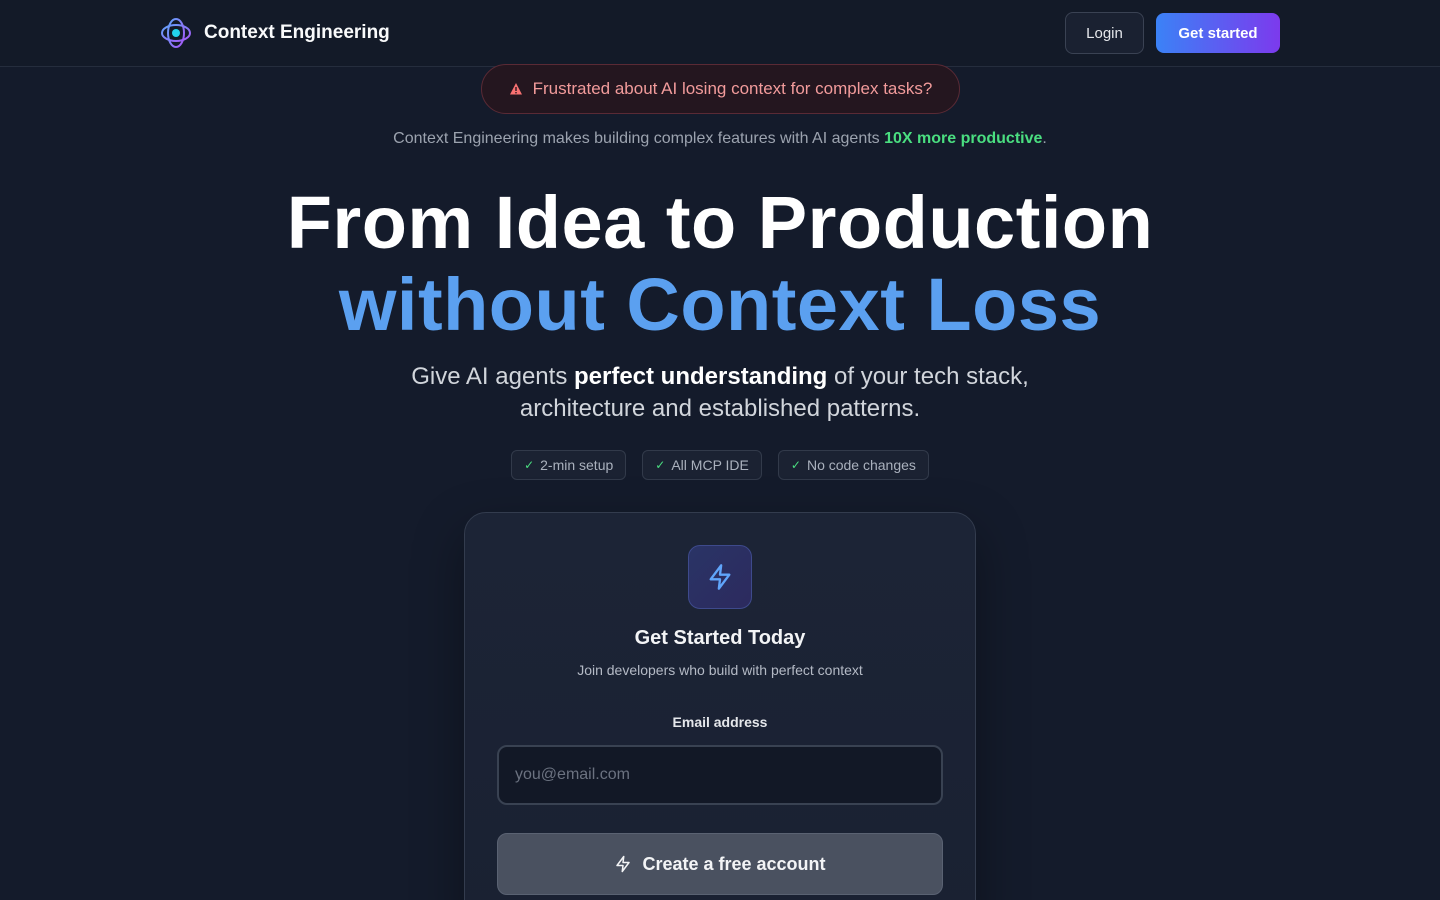  I want to click on subtitle-line2: architecture and established patterns., so click(720, 408).